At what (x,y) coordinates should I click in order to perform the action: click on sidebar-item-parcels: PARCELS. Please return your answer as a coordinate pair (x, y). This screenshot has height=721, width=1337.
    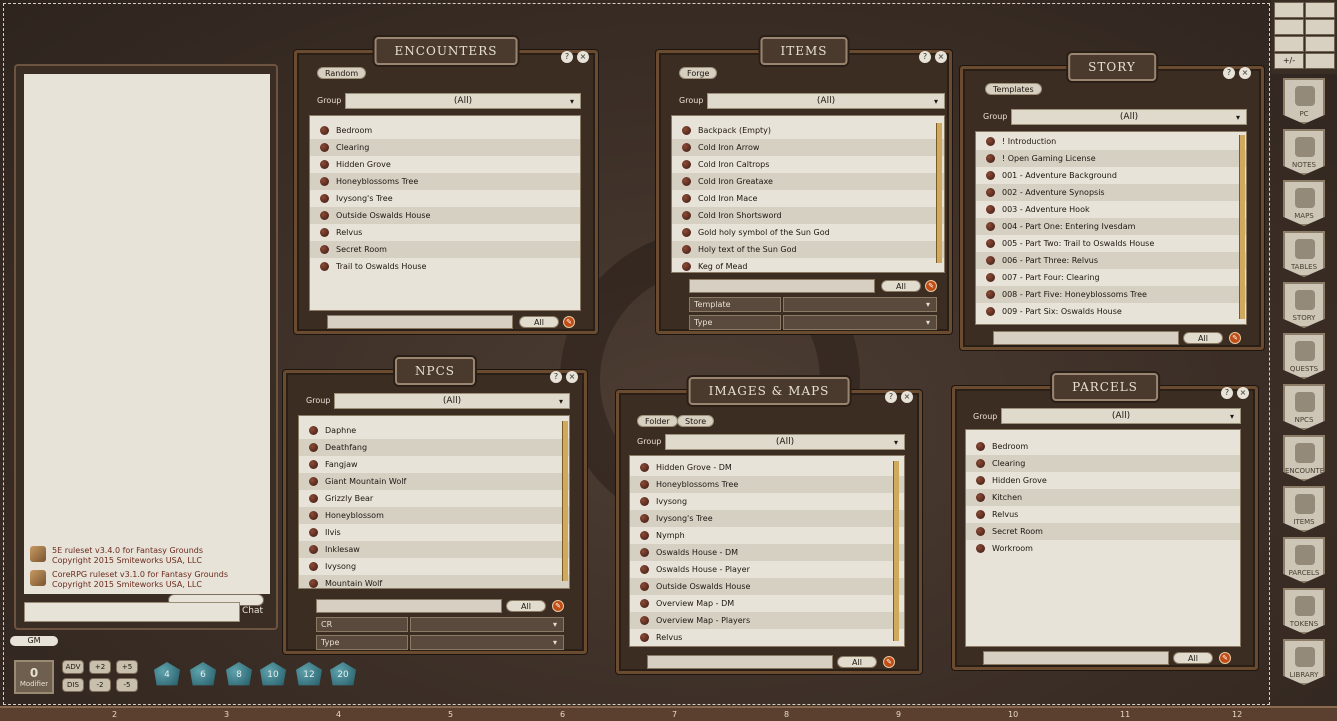
    Looking at the image, I should click on (1304, 560).